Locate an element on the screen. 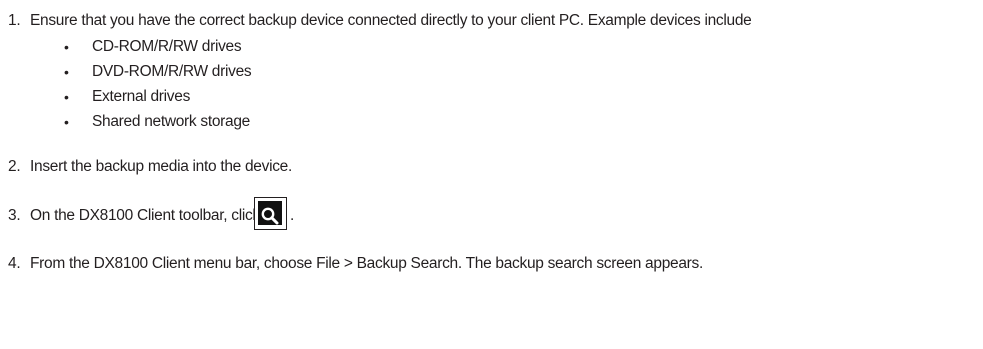 The width and height of the screenshot is (983, 349). trailing-period: . is located at coordinates (292, 215).